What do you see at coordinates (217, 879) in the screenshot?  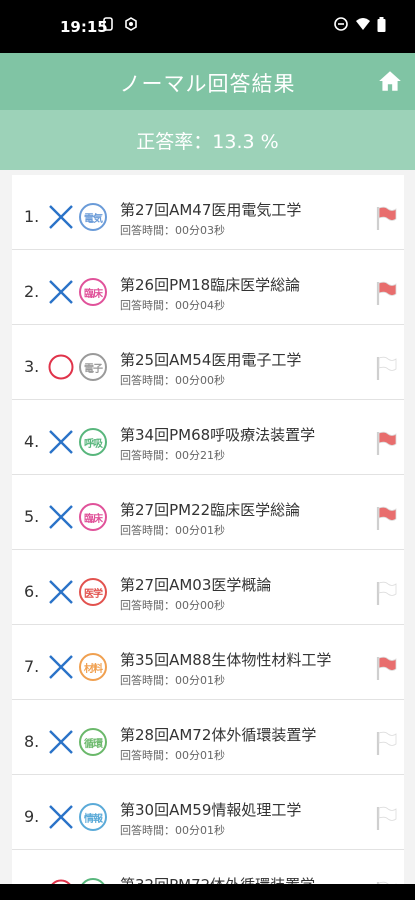 I see `question-title: 第32回PM72体外循環装置学` at bounding box center [217, 879].